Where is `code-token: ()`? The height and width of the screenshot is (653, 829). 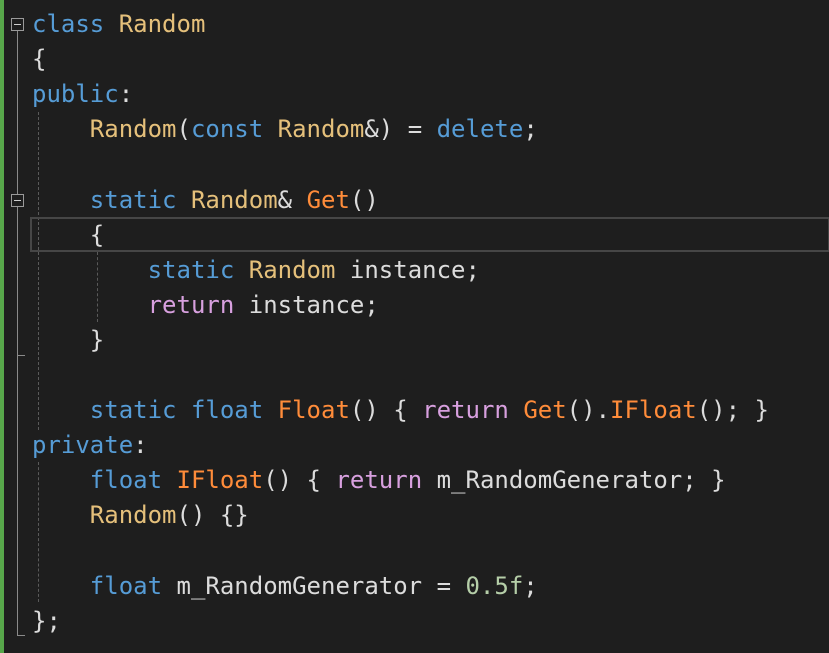
code-token: () is located at coordinates (364, 199).